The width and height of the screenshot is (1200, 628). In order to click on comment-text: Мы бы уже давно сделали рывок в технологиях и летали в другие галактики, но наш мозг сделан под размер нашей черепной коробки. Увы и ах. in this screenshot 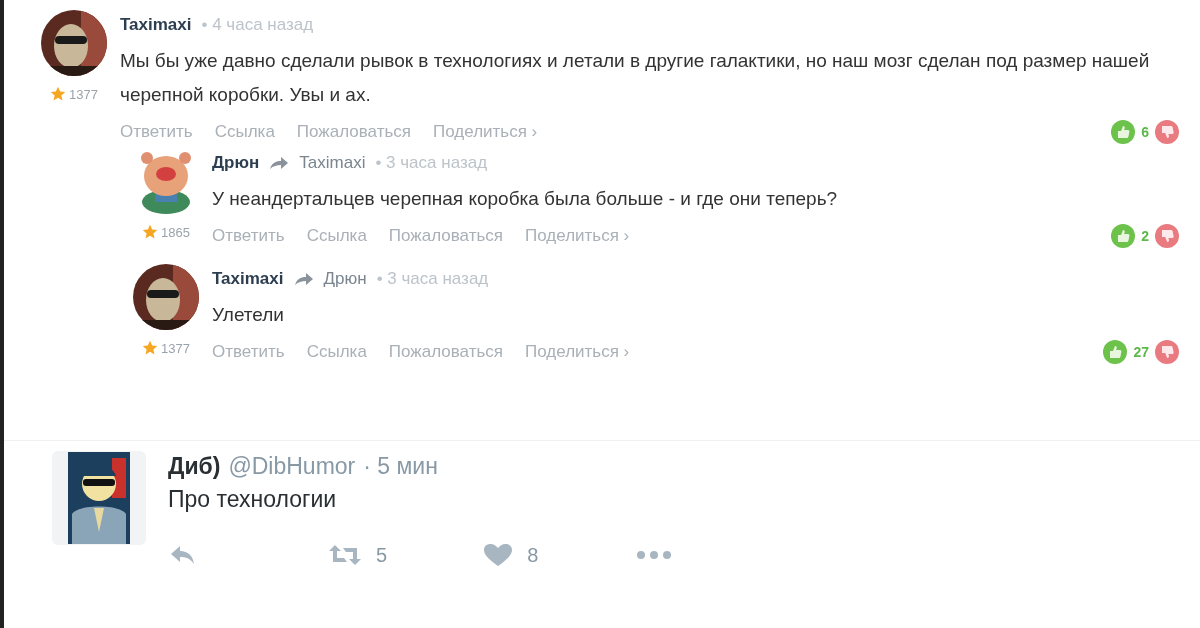, I will do `click(635, 78)`.